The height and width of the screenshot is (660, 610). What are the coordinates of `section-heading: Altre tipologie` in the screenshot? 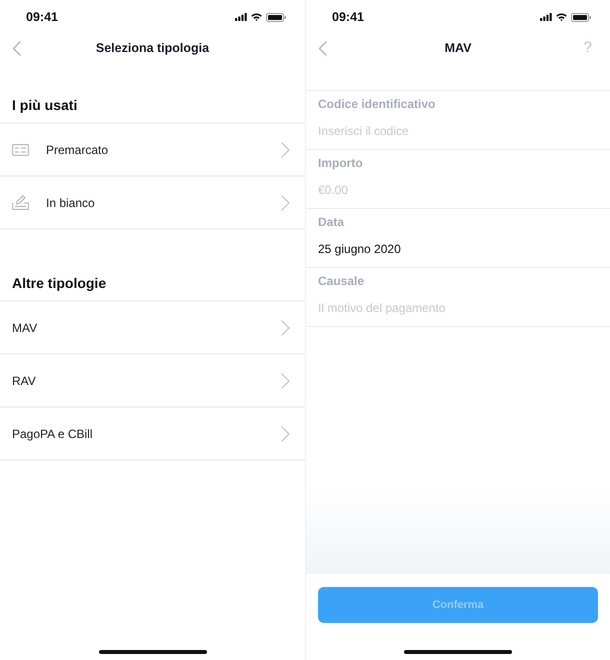 It's located at (59, 283).